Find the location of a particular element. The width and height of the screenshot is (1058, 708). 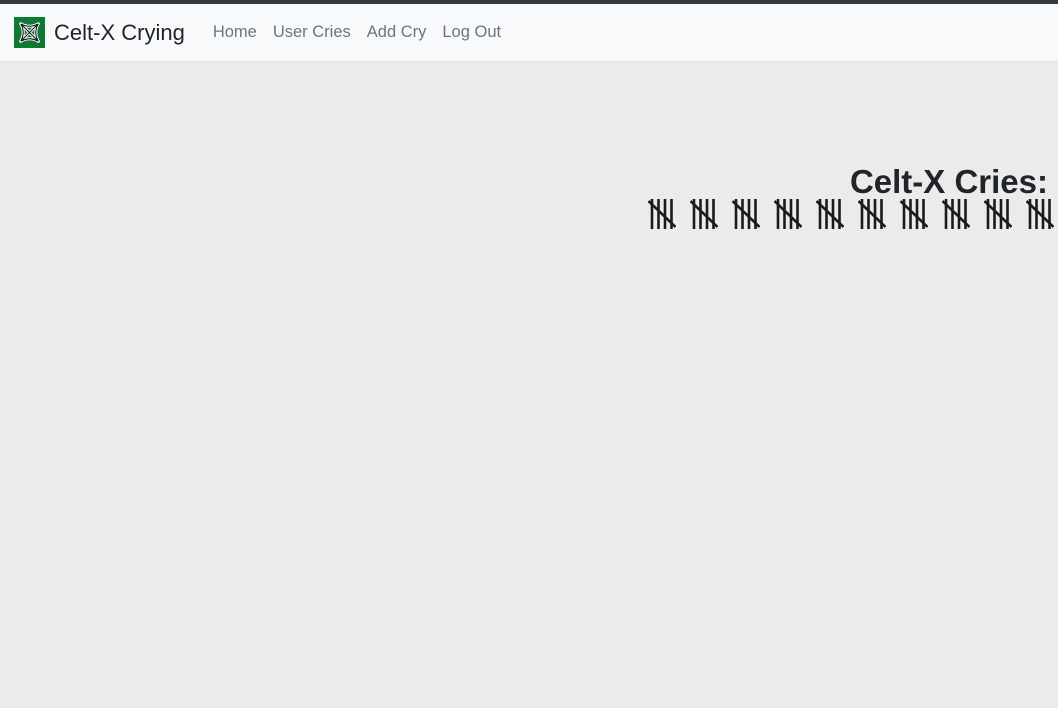

cries-tally-row is located at coordinates (853, 214).